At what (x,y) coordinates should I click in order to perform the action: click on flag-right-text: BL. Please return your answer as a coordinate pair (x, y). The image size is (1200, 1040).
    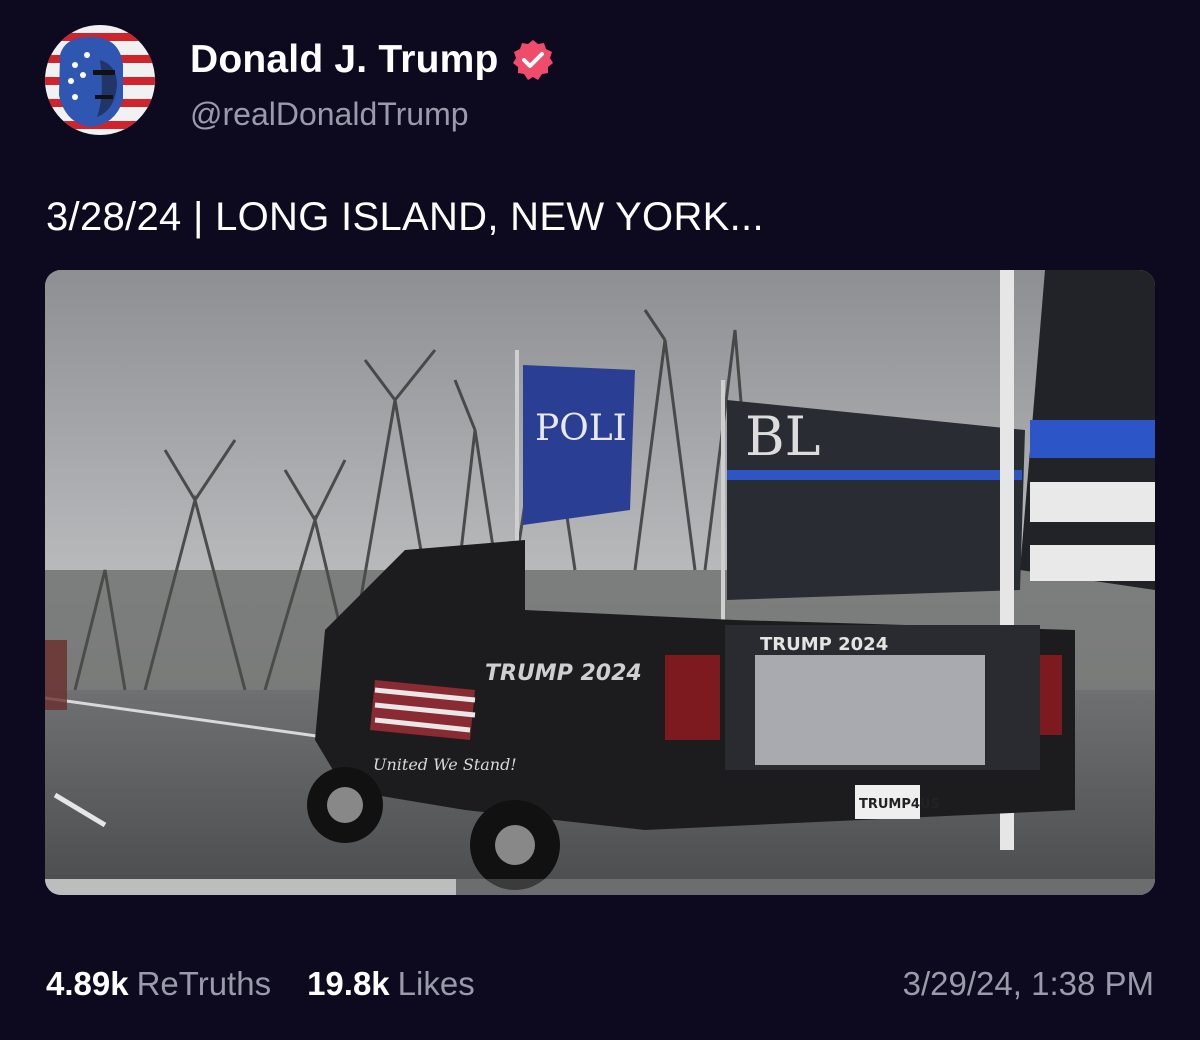
    Looking at the image, I should click on (783, 436).